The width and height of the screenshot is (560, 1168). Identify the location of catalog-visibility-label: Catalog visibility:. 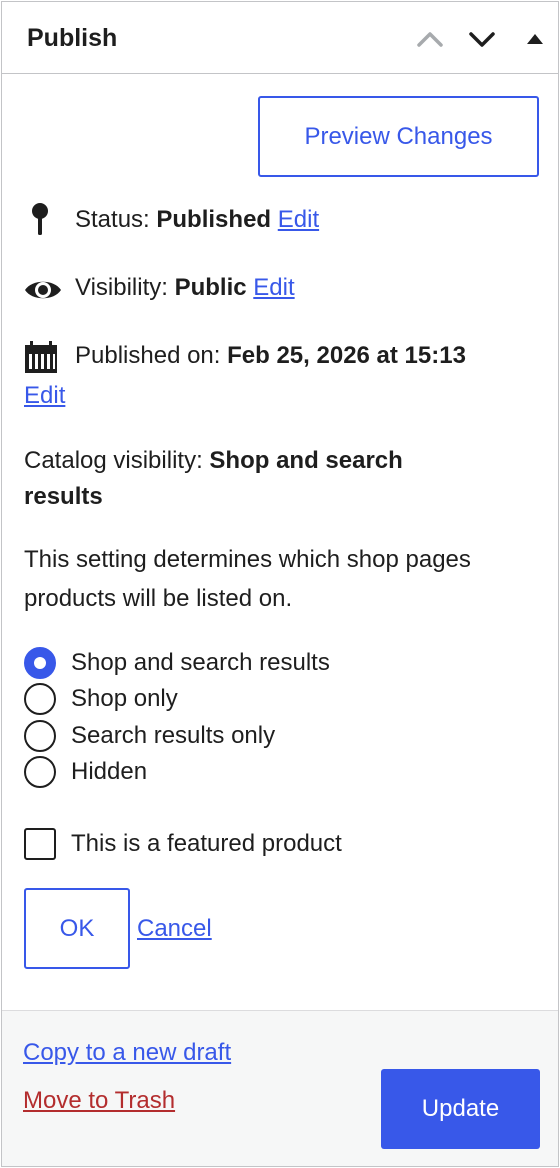
(113, 460).